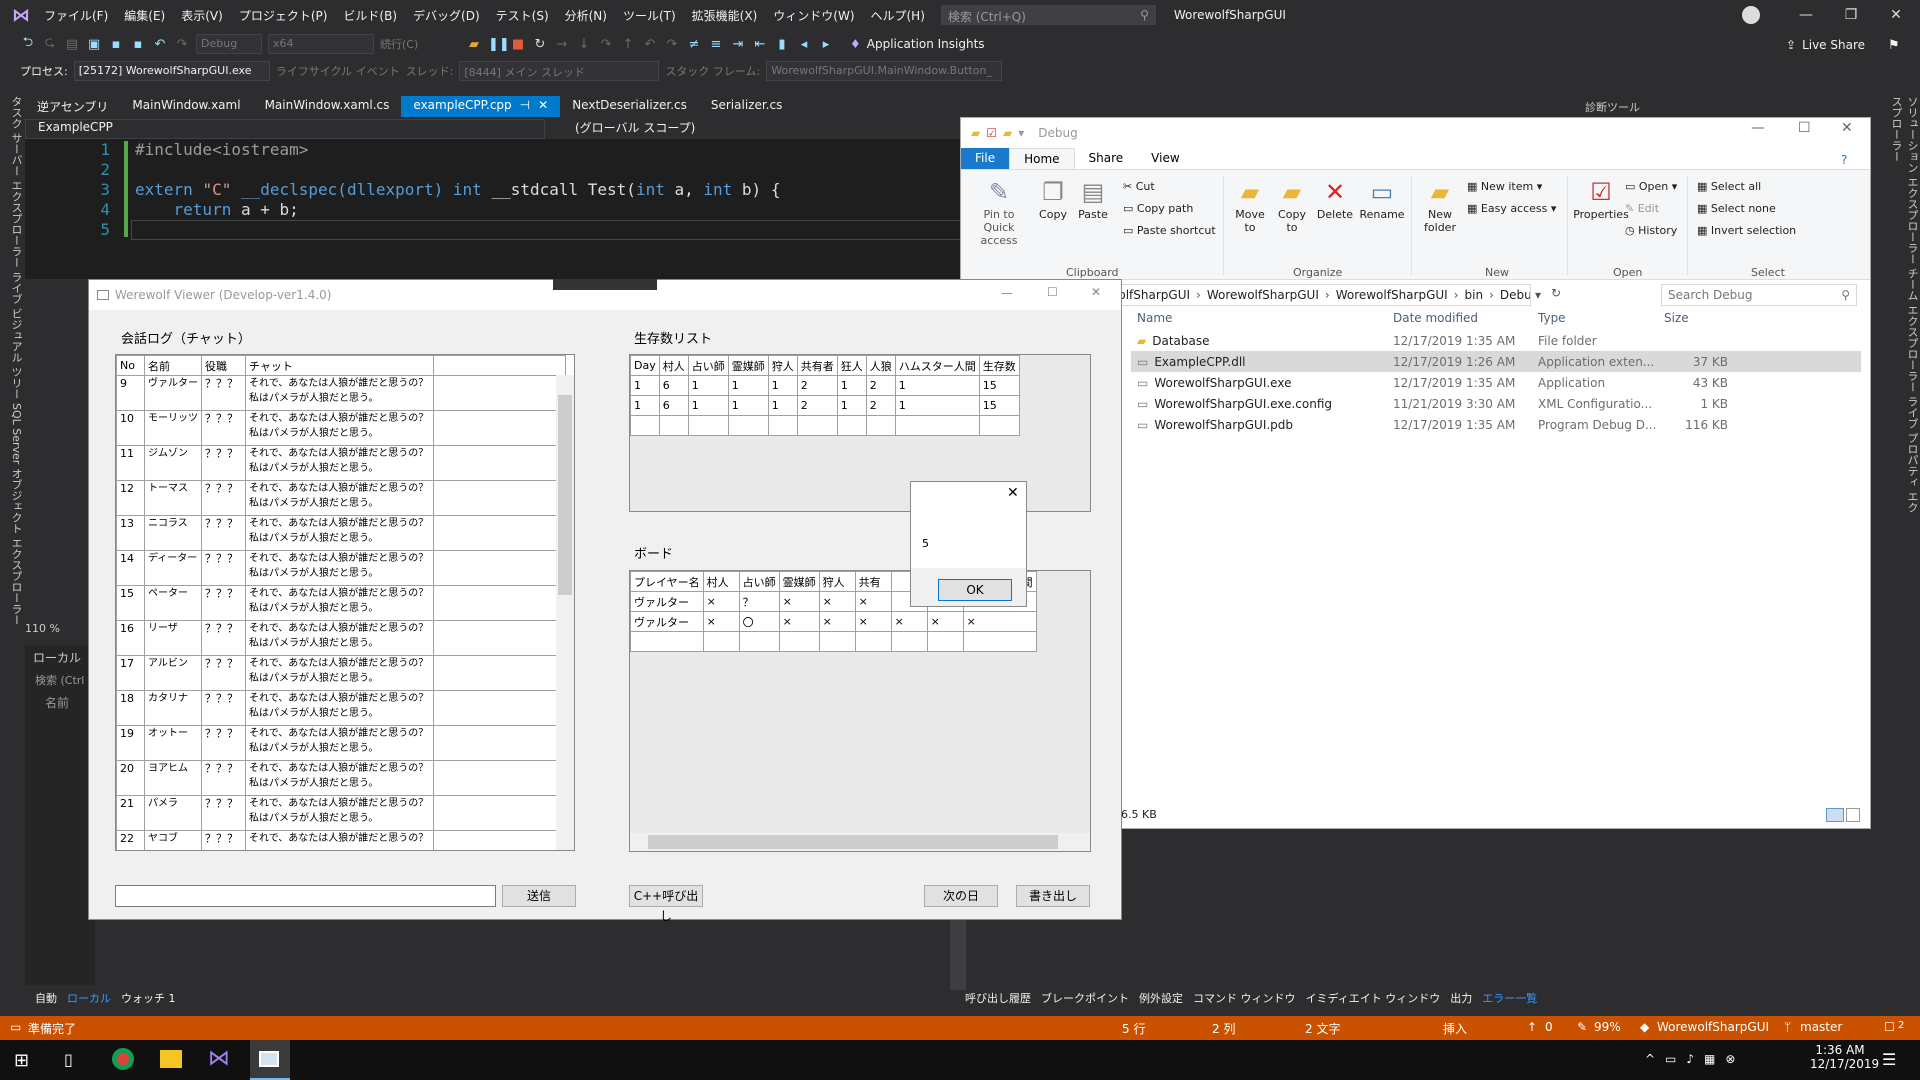  I want to click on new-project-icon: ▤, so click(72, 44).